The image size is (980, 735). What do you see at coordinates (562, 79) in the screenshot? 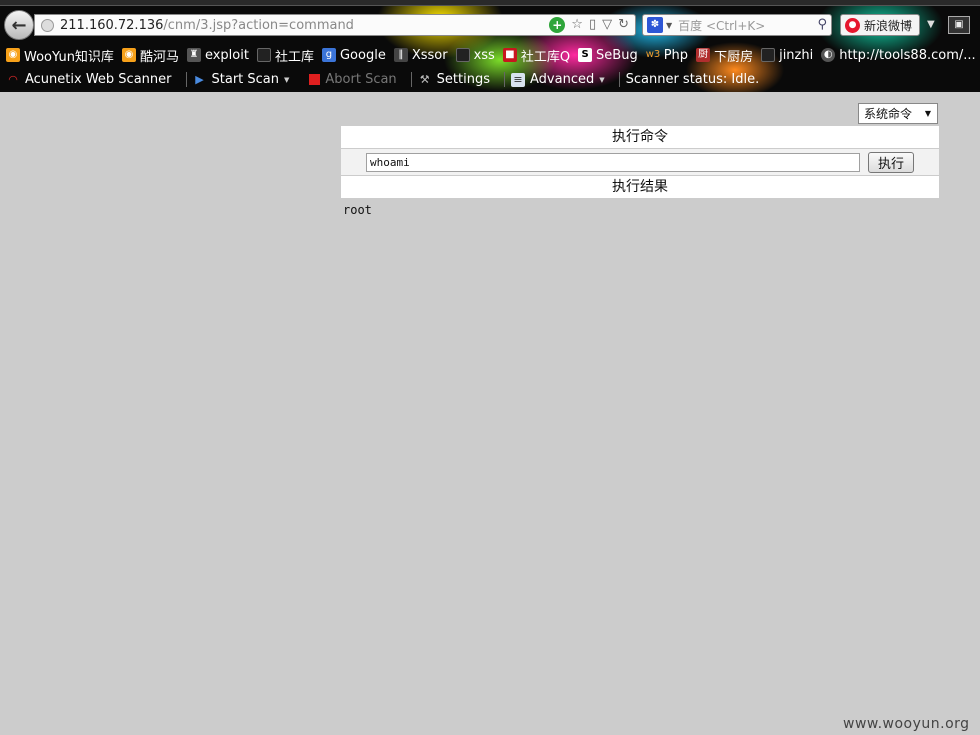
I see `advanced-label: Advanced` at bounding box center [562, 79].